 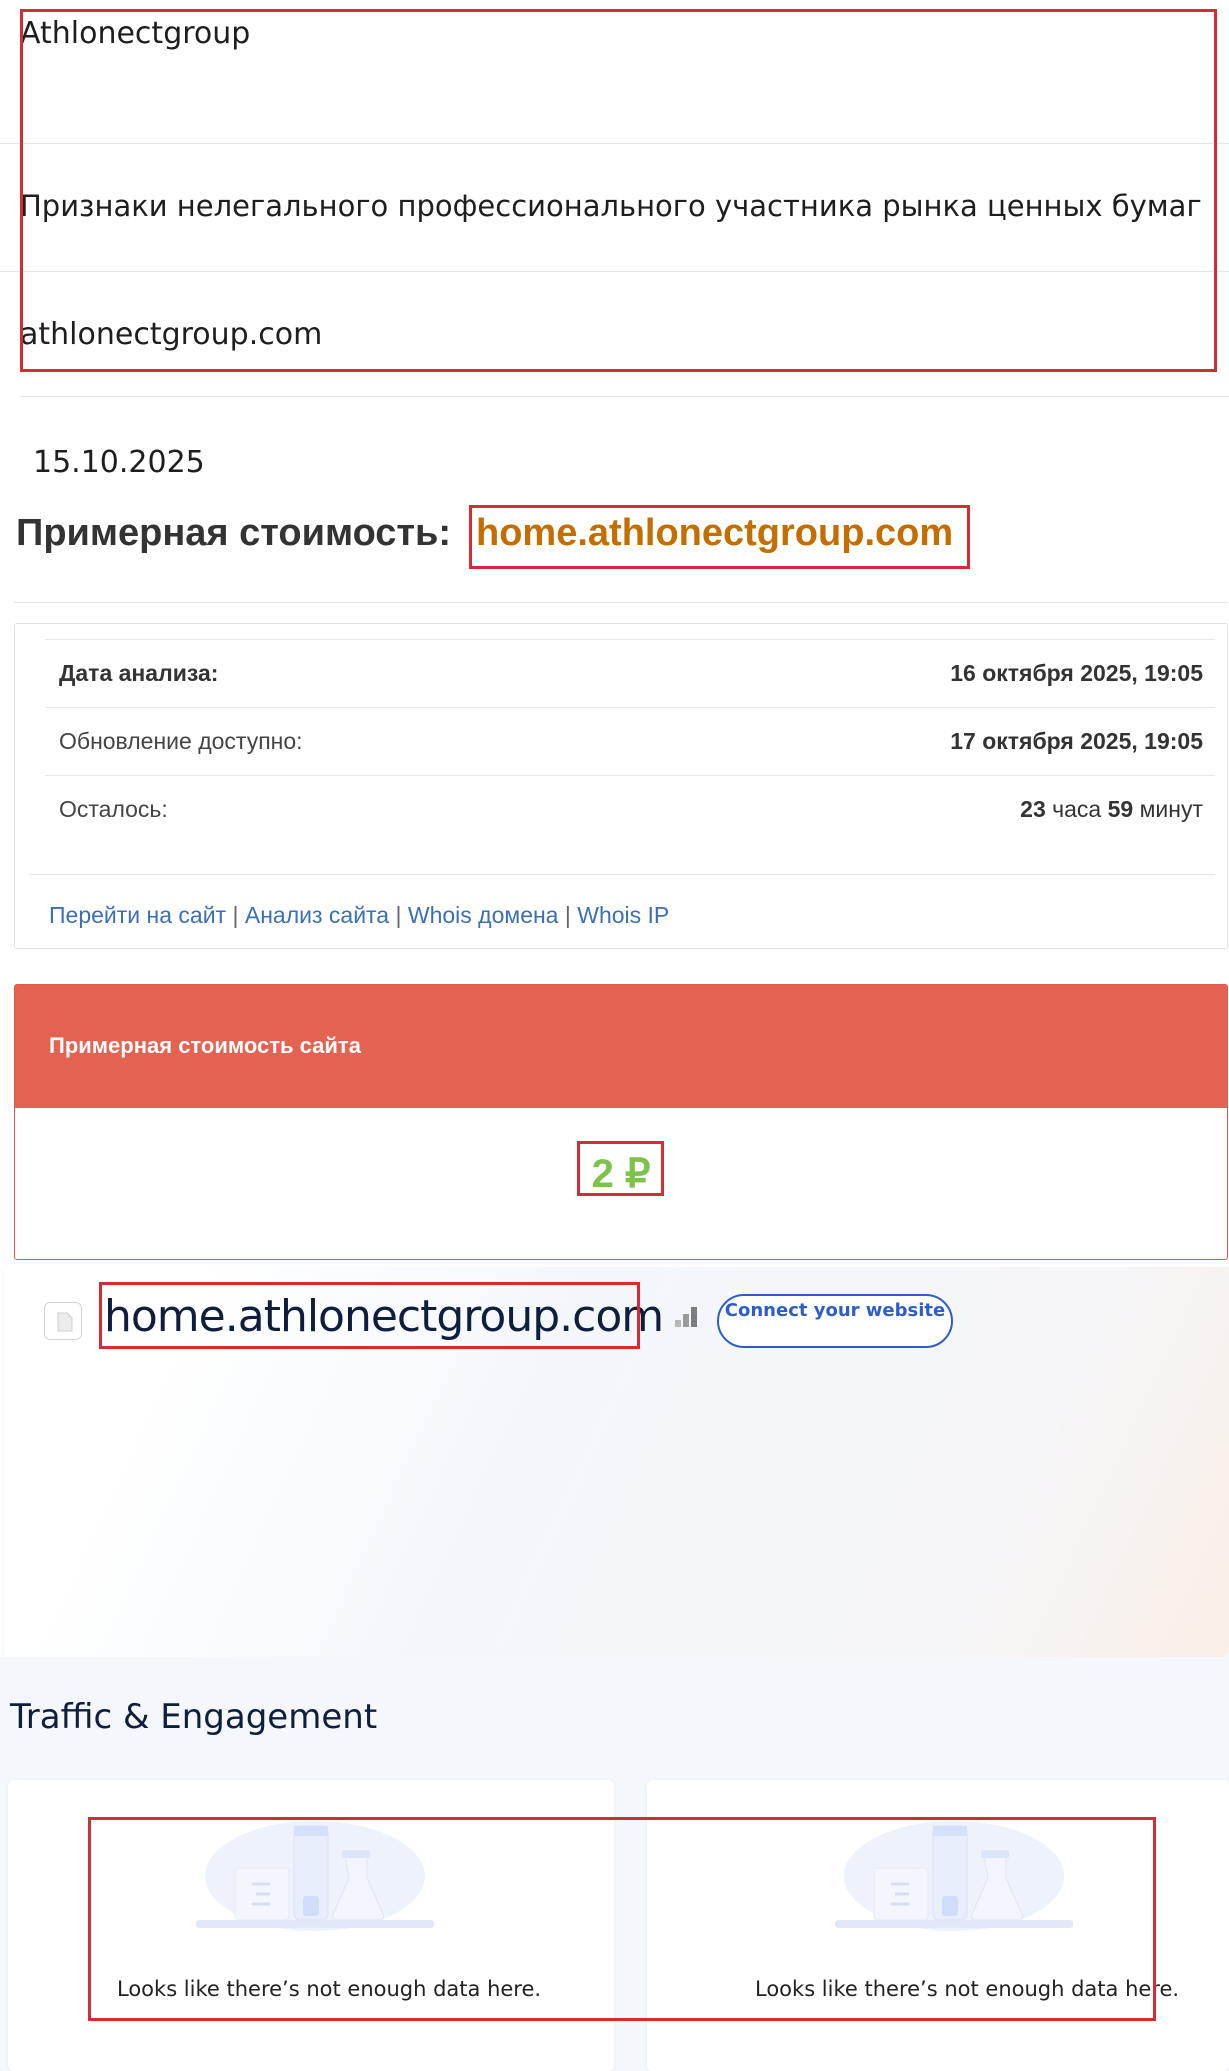 I want to click on traffic-engagement-title: Traffic & Engagement, so click(x=194, y=1717).